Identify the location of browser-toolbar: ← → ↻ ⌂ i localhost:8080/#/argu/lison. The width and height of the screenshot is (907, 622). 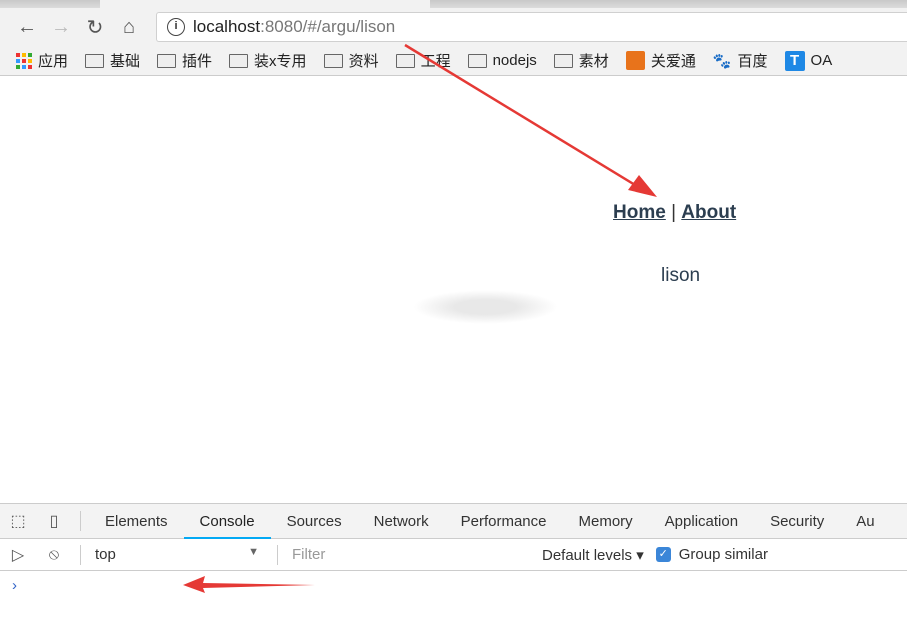
(453, 27).